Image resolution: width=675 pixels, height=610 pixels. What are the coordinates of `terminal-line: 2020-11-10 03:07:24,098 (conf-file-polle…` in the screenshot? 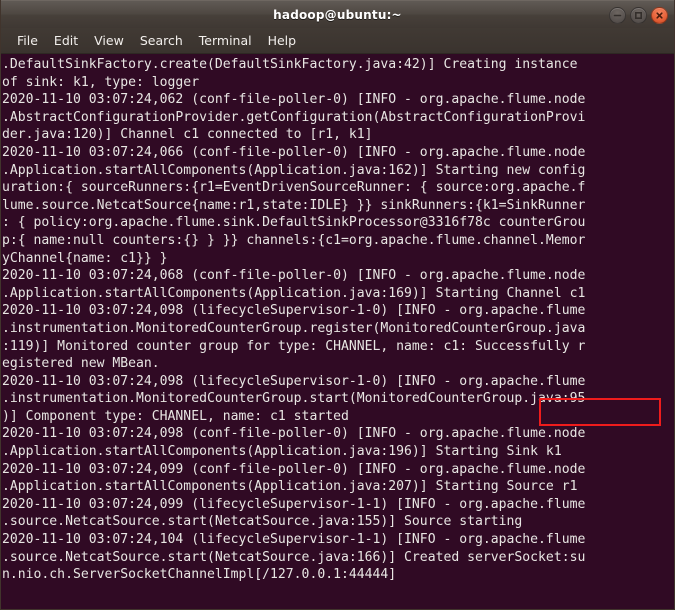 It's located at (294, 434).